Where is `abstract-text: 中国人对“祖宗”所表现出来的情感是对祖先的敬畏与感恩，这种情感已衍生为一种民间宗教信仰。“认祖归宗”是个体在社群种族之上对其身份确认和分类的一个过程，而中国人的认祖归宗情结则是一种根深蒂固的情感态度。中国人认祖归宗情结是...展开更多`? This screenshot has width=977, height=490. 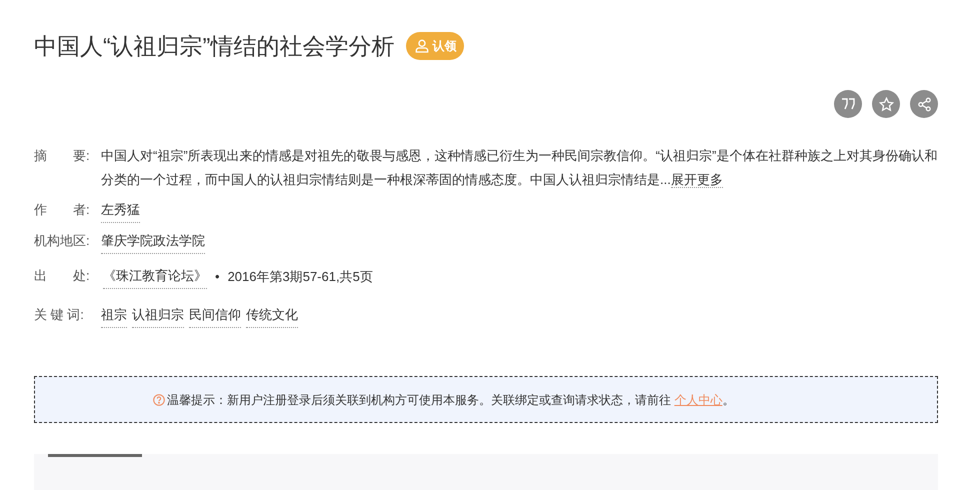 abstract-text: 中国人对“祖宗”所表现出来的情感是对祖先的敬畏与感恩，这种情感已衍生为一种民间宗教信仰。“认祖归宗”是个体在社群种族之上对其身份确认和分类的一个过程，而中国人的认祖归宗情结则是一种根深蒂固的情感态度。中国人认祖归宗情结是...展开更多 is located at coordinates (519, 168).